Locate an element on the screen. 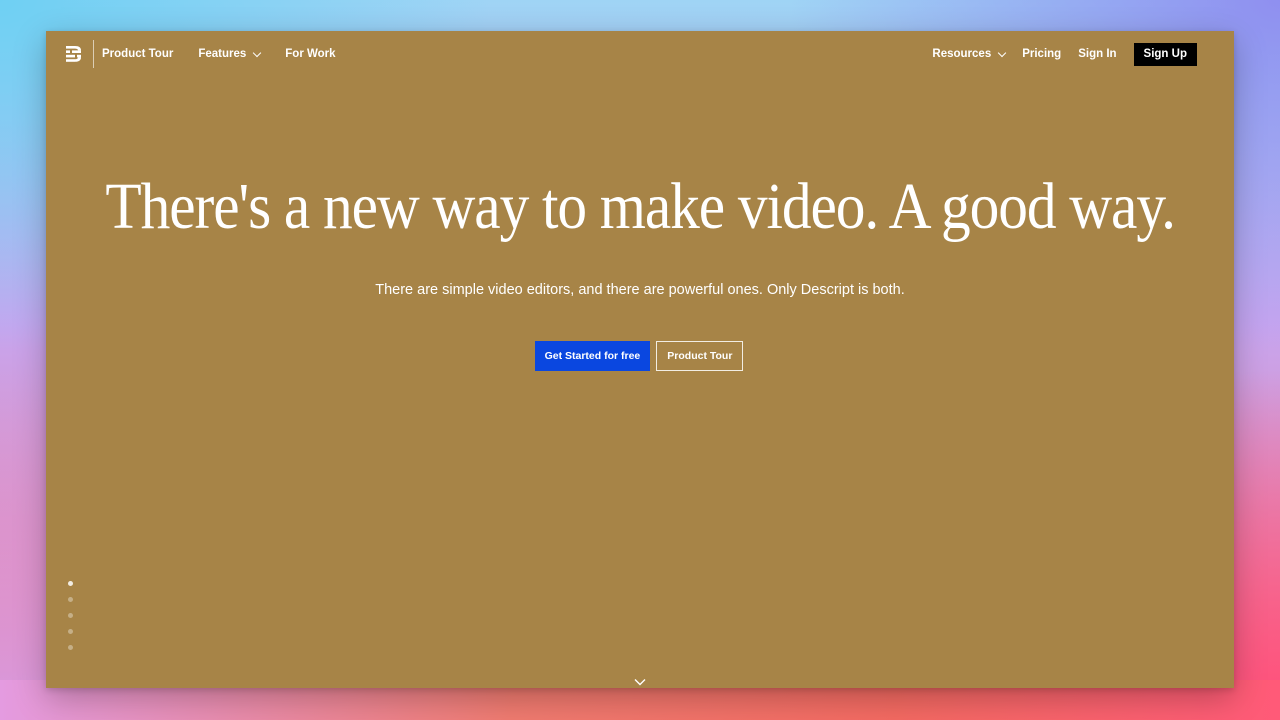  nav-link-label: Features is located at coordinates (222, 54).